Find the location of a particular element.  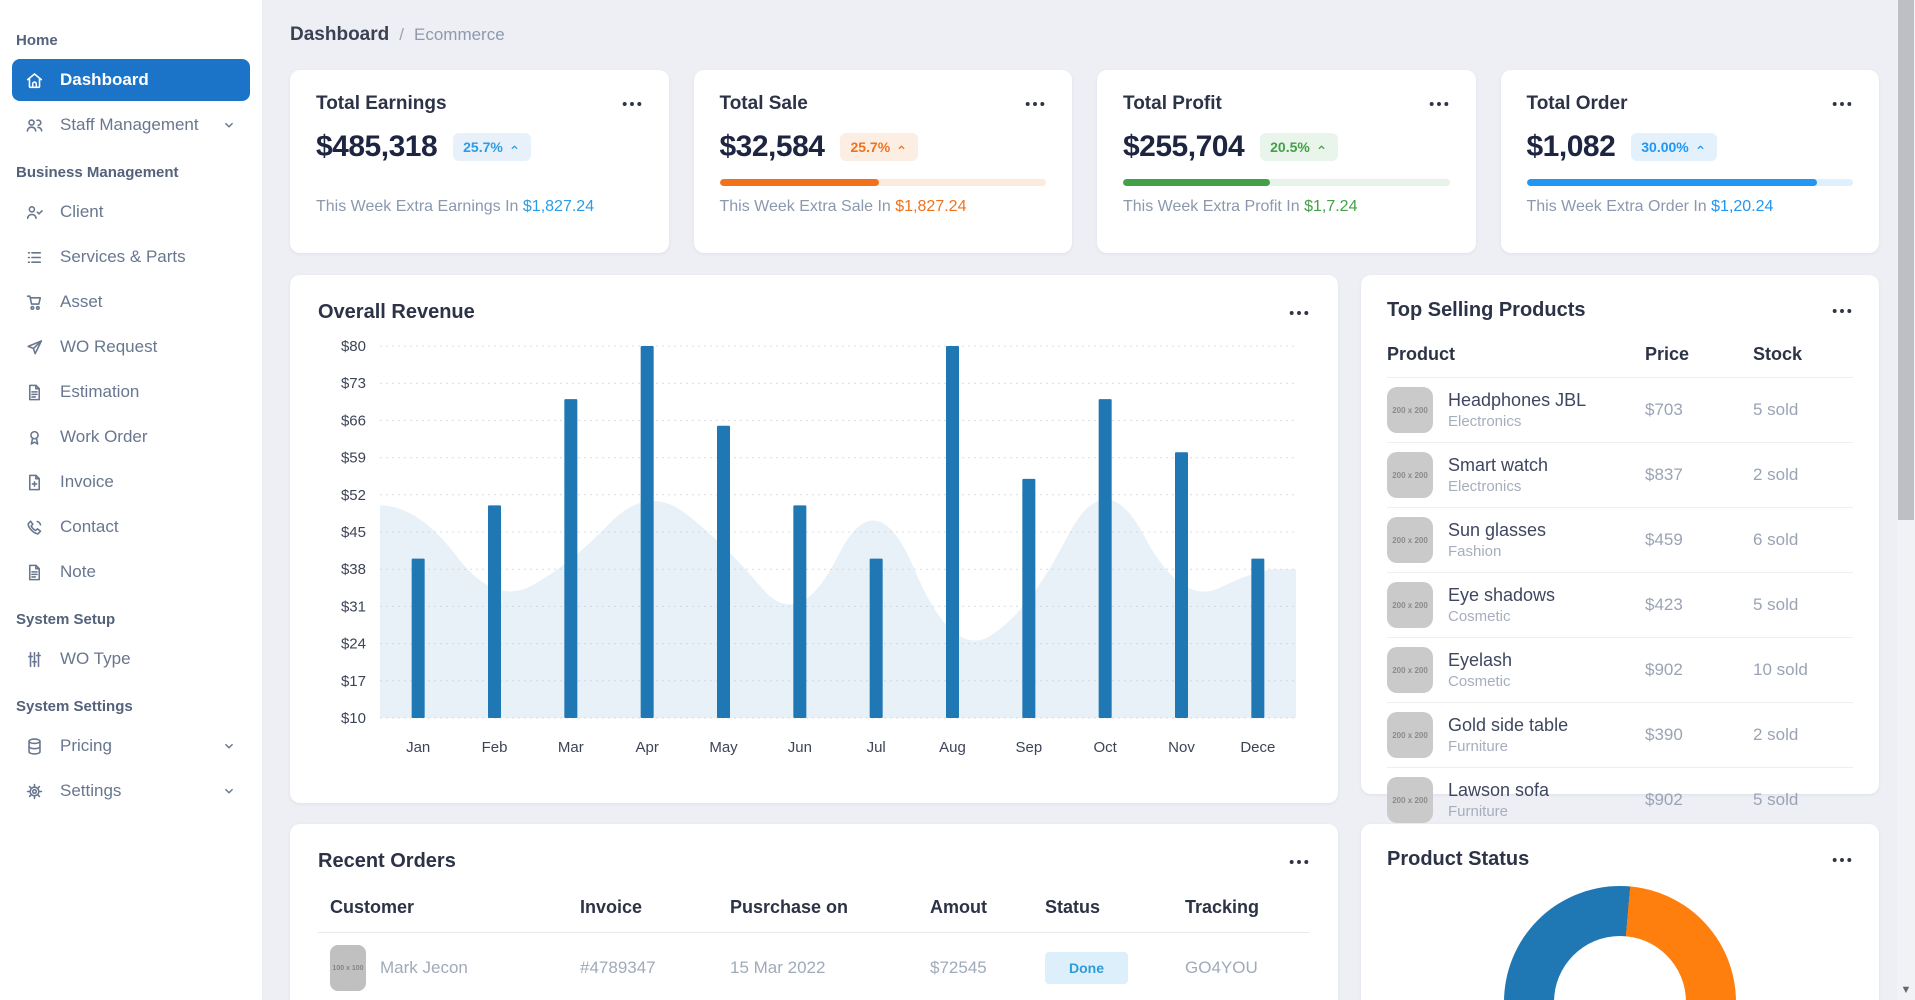

people-icon is located at coordinates (34, 125).